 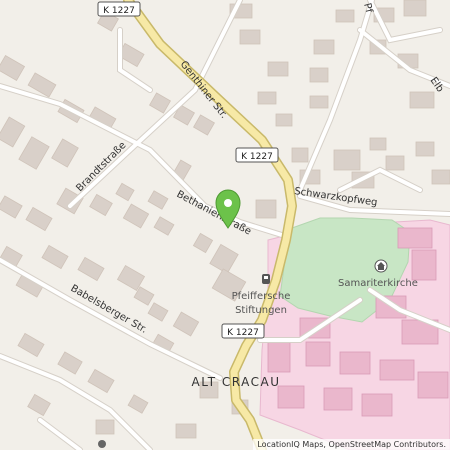 I want to click on road-shield-lower: K 1227, so click(x=243, y=331).